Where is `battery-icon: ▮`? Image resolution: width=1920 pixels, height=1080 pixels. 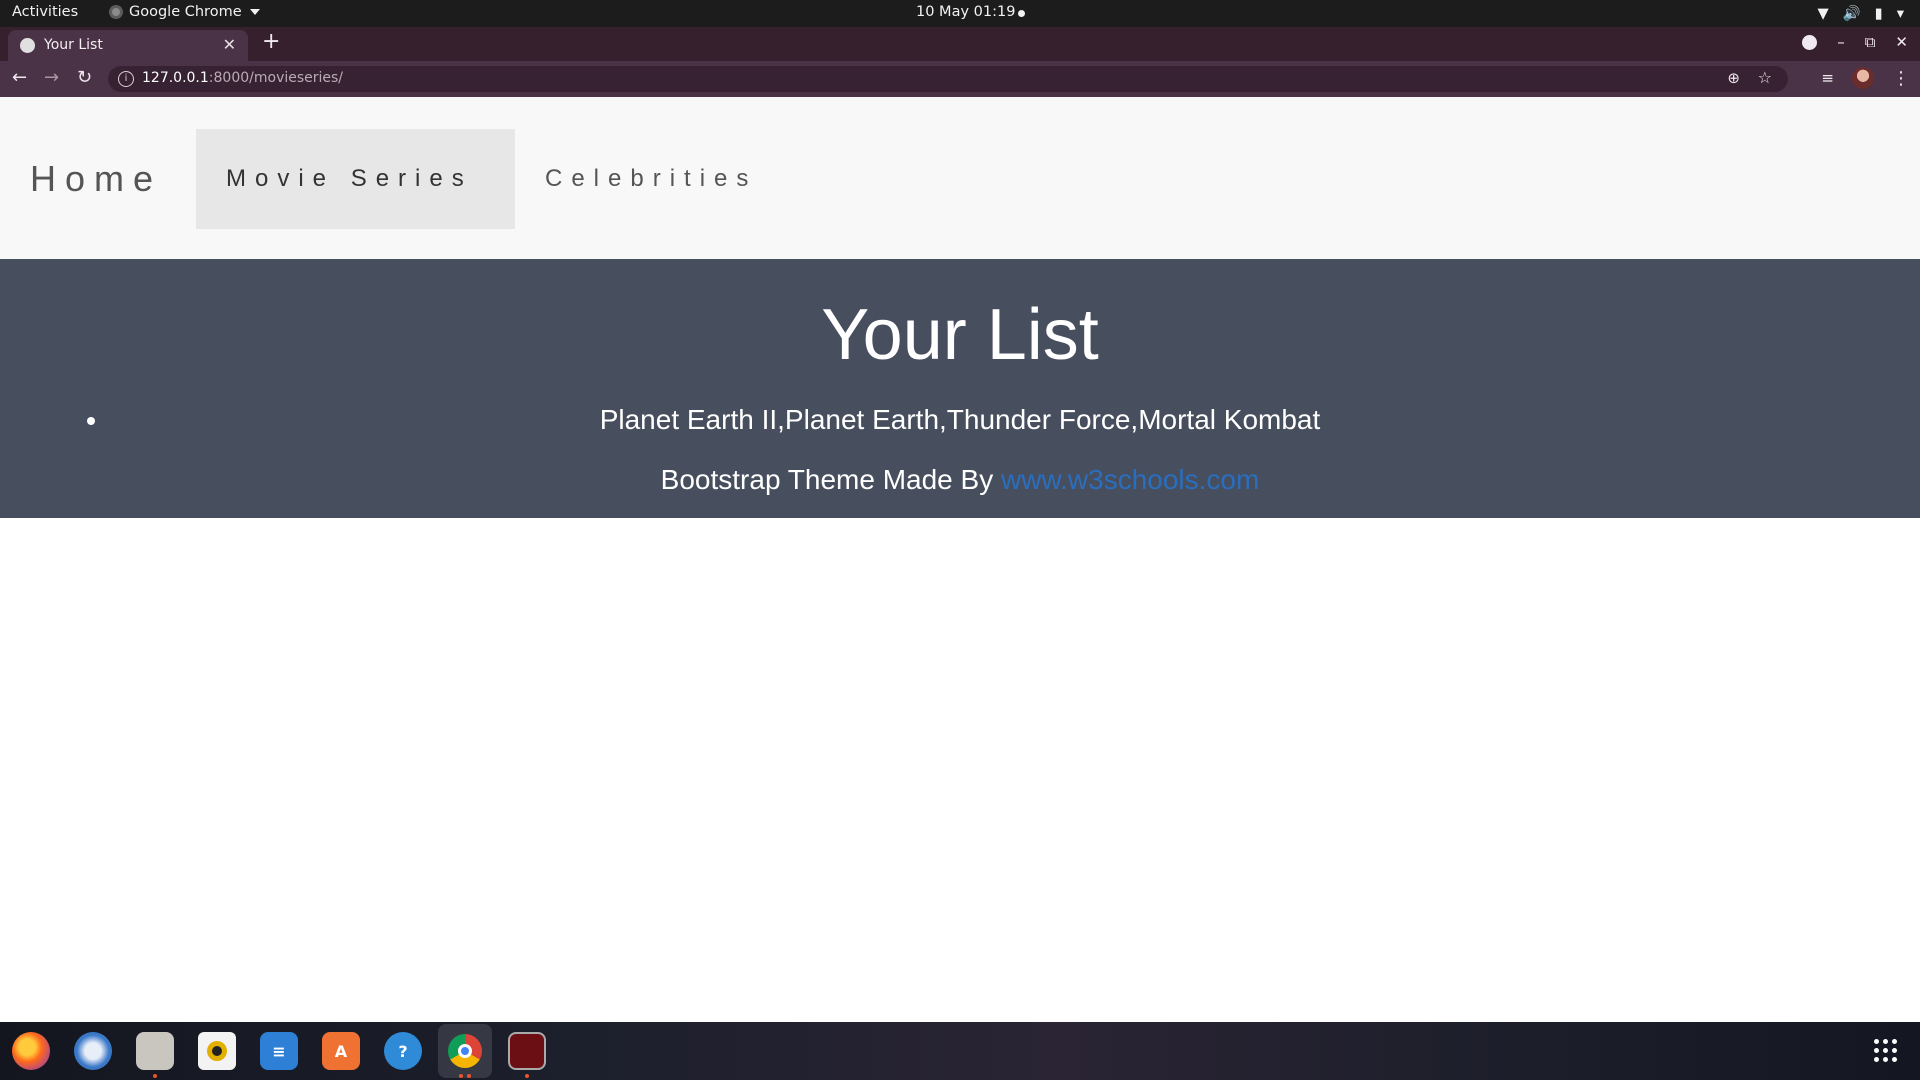
battery-icon: ▮ is located at coordinates (1878, 13).